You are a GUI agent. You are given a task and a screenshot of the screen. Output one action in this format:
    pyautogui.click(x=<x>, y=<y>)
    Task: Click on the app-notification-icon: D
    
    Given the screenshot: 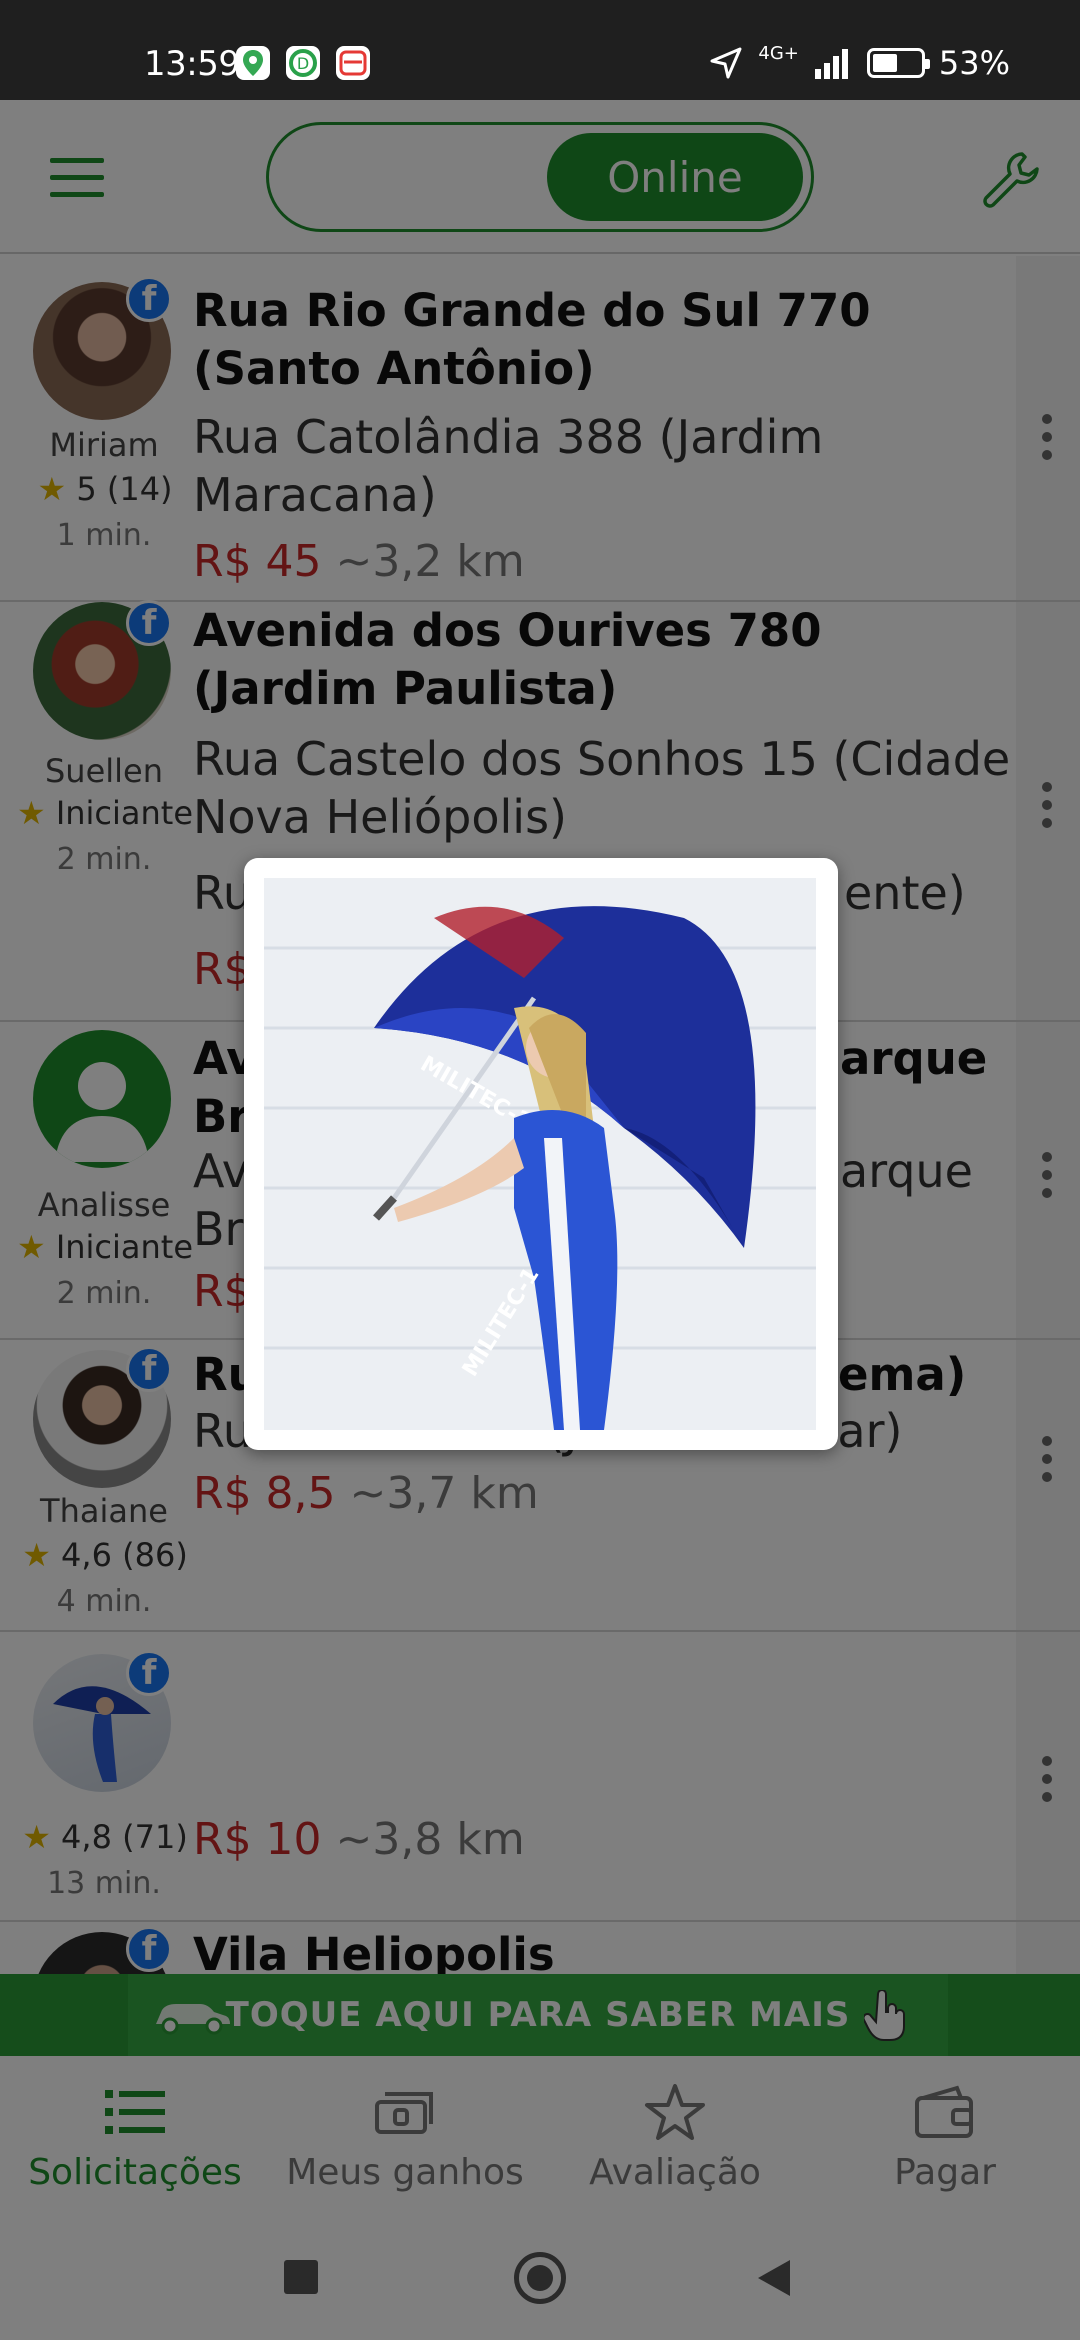 What is the action you would take?
    pyautogui.click(x=303, y=63)
    